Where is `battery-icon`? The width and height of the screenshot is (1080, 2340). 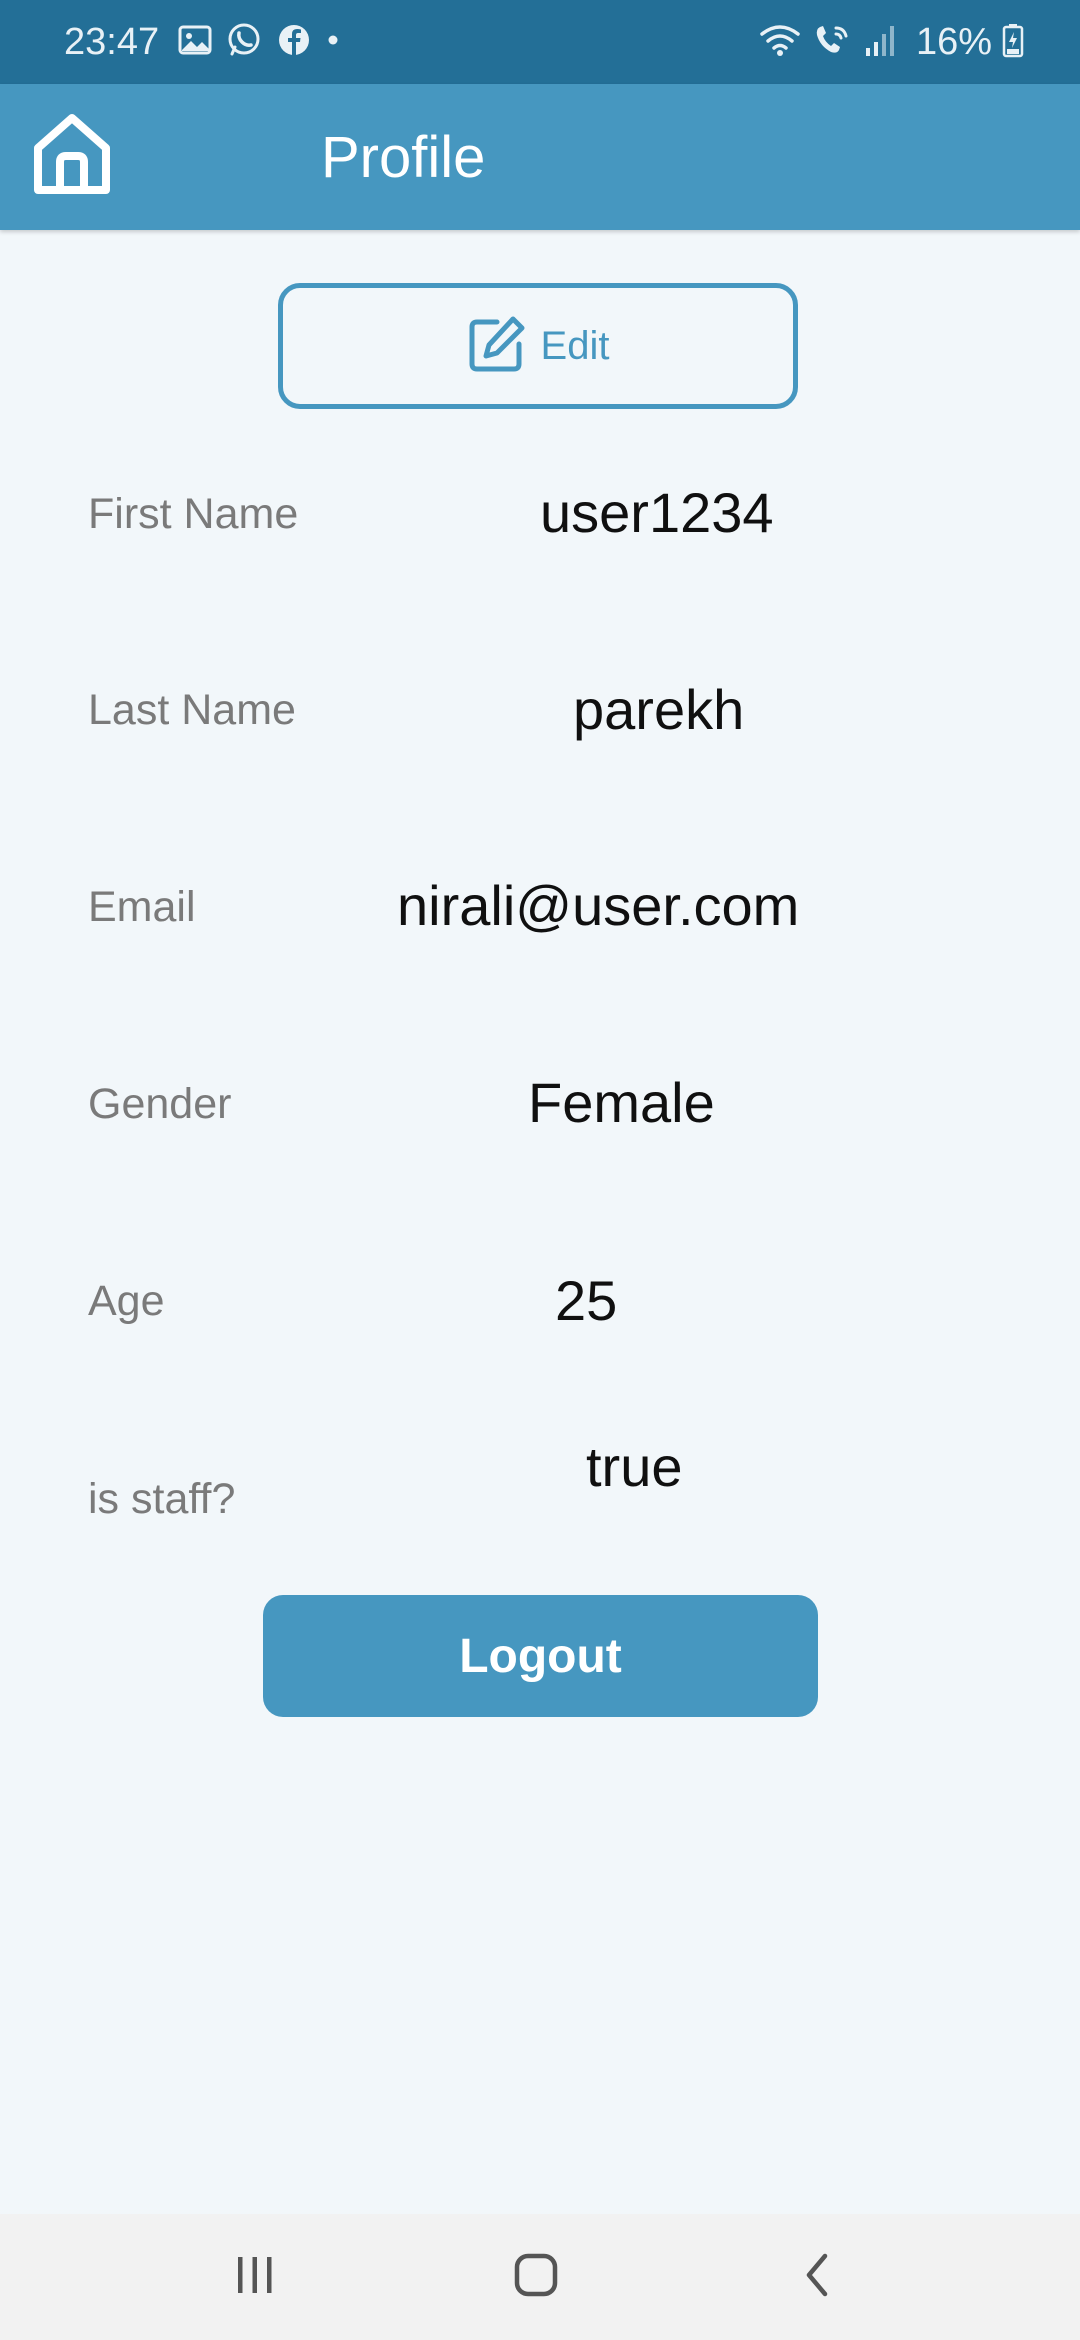 battery-icon is located at coordinates (1013, 42).